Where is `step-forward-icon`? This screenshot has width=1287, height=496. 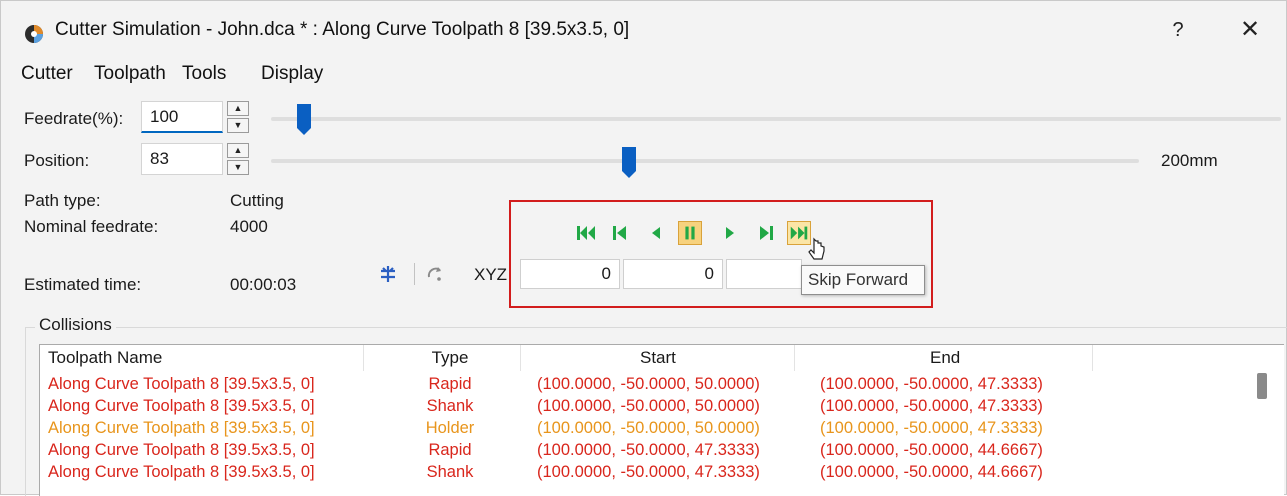 step-forward-icon is located at coordinates (766, 233).